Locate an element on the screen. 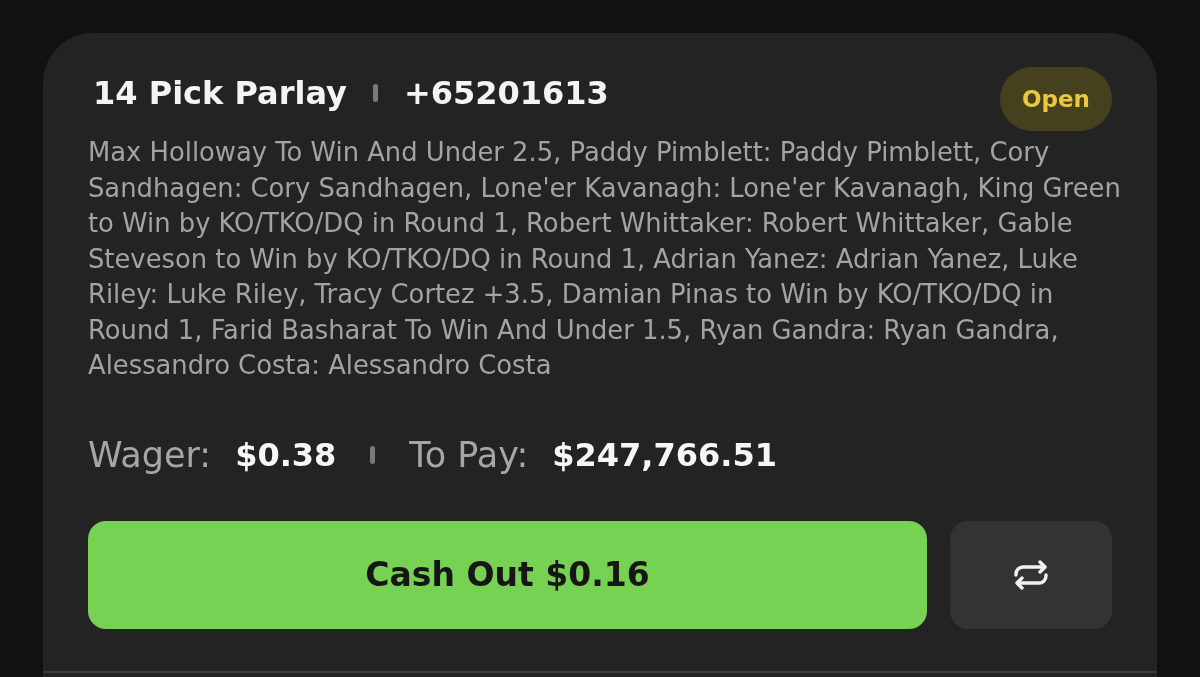 This screenshot has width=1200, height=677. bet-odds: +65201613 is located at coordinates (506, 93).